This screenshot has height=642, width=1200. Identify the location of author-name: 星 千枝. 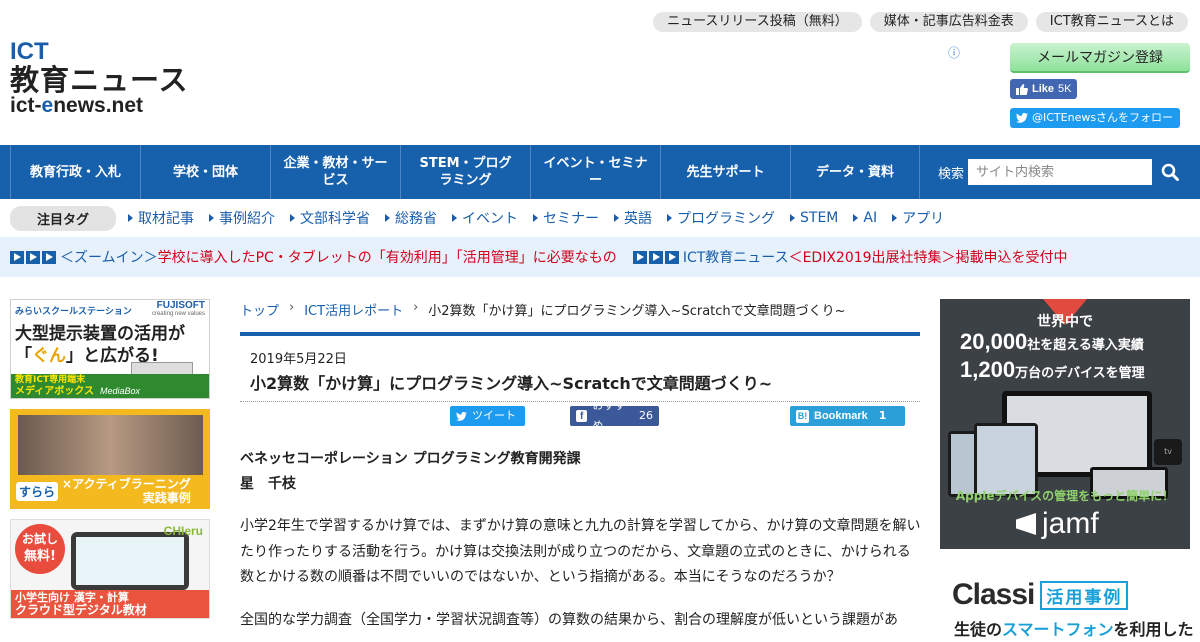
(268, 484).